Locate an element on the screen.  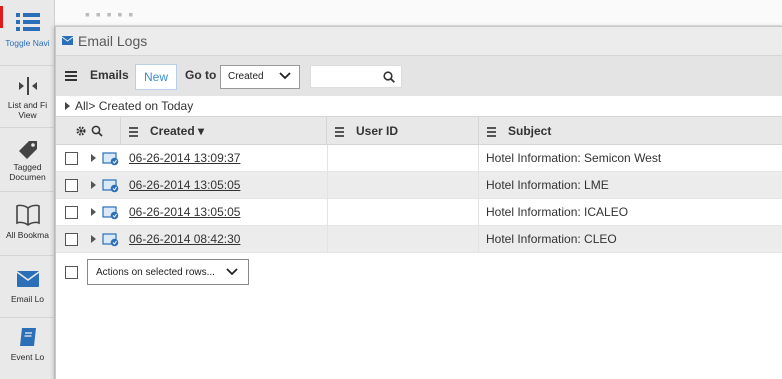
goto-label: Go to is located at coordinates (201, 75).